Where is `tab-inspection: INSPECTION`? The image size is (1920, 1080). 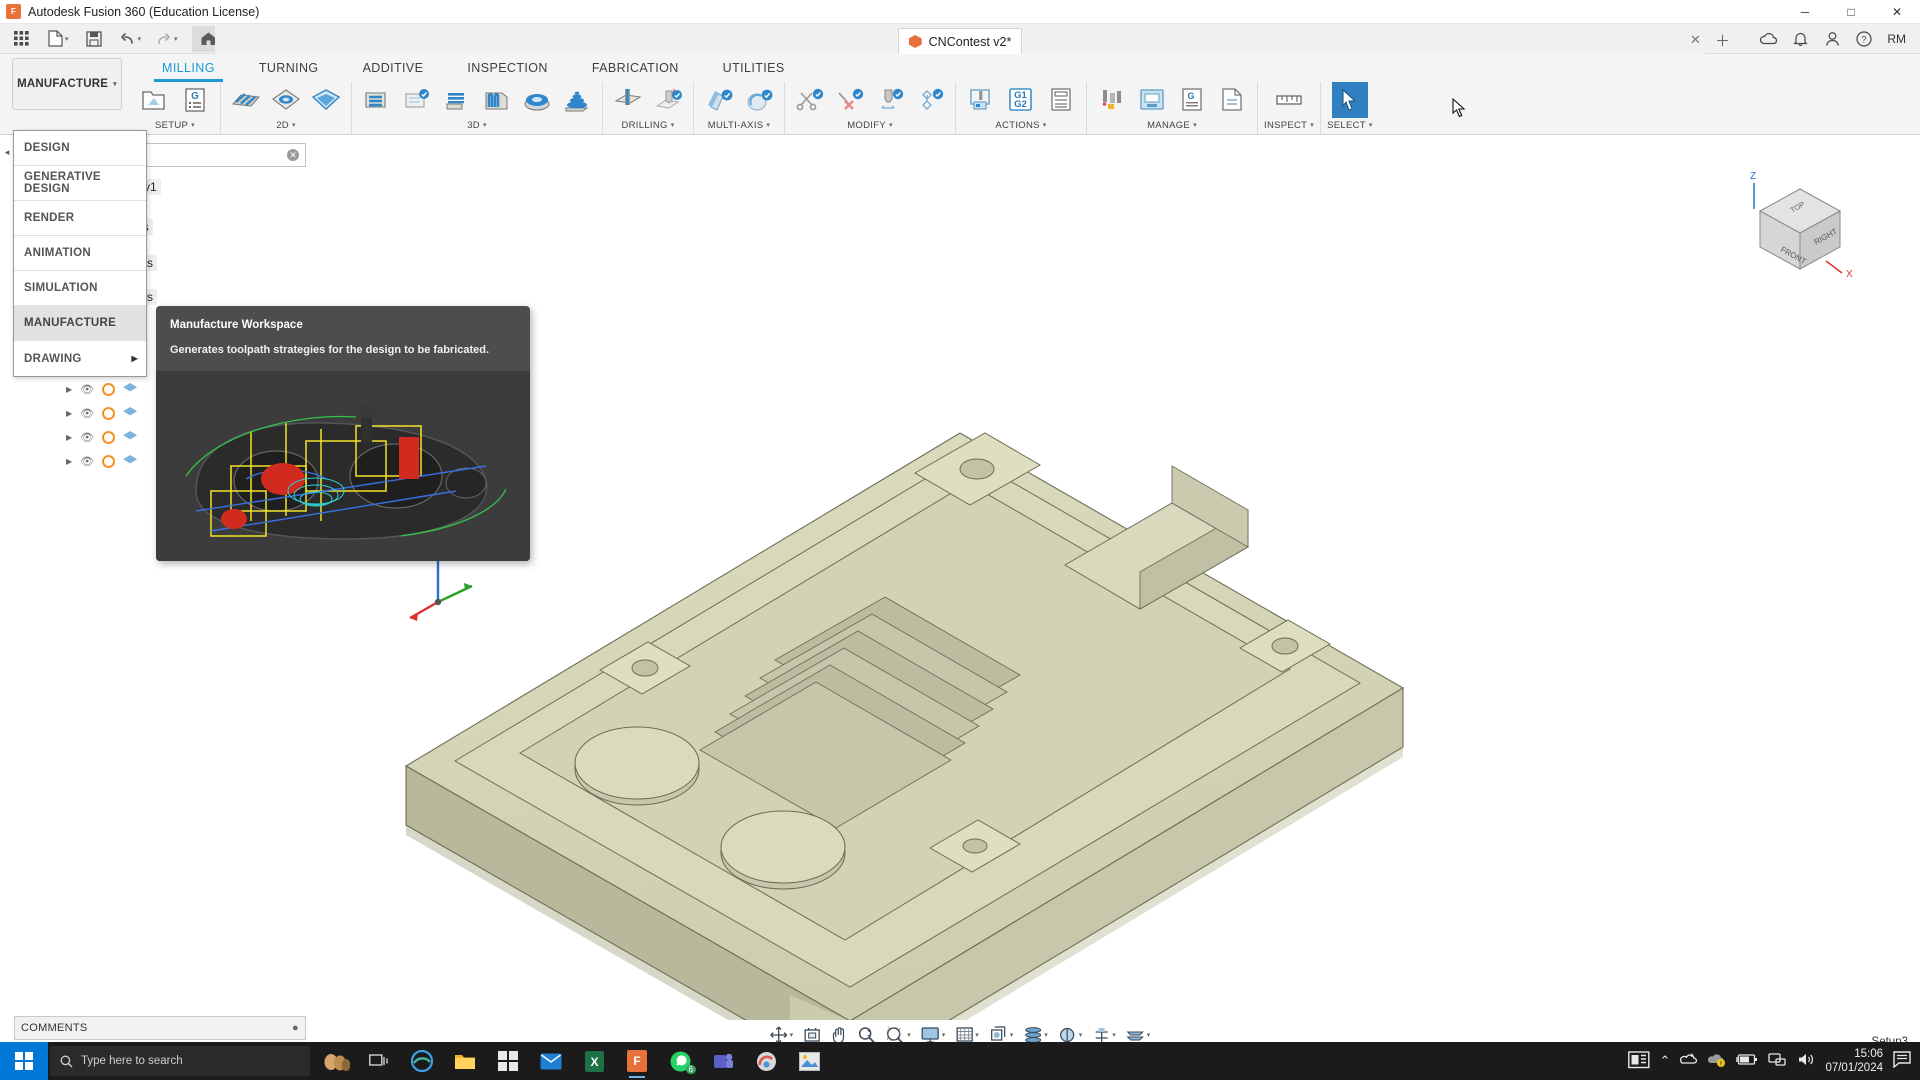 tab-inspection: INSPECTION is located at coordinates (507, 68).